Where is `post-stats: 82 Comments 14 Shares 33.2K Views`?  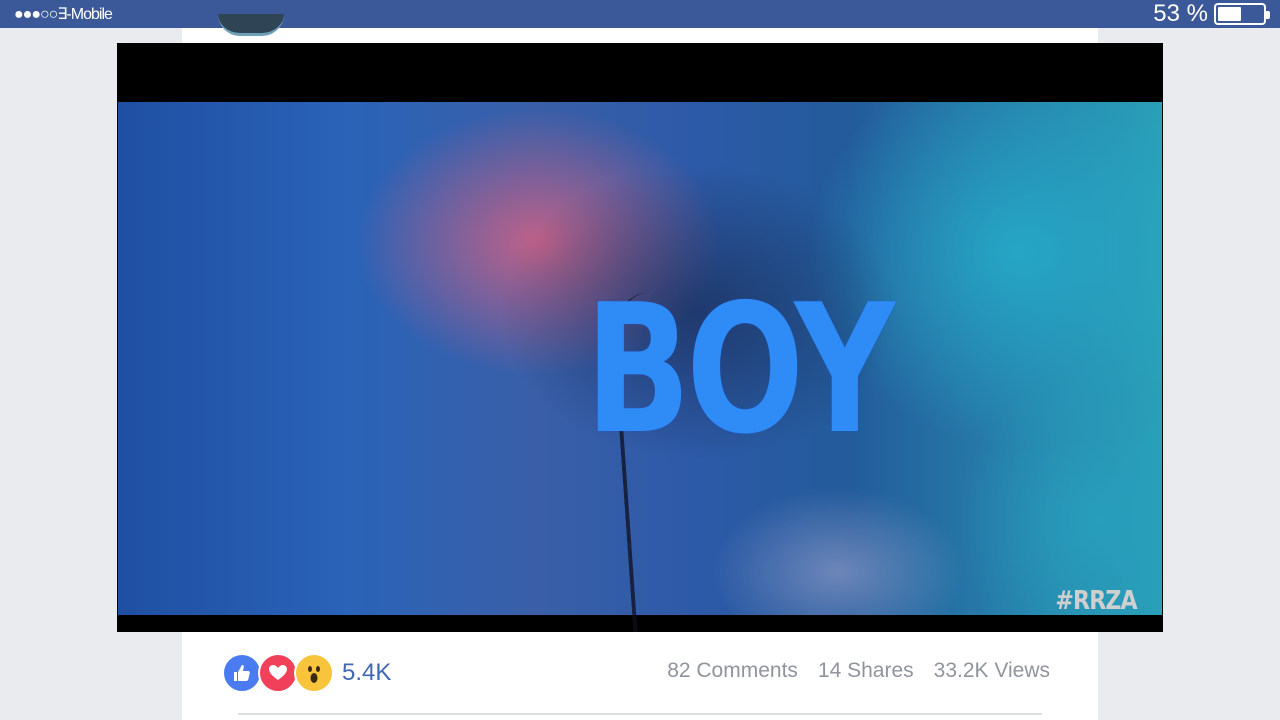 post-stats: 82 Comments 14 Shares 33.2K Views is located at coordinates (858, 671).